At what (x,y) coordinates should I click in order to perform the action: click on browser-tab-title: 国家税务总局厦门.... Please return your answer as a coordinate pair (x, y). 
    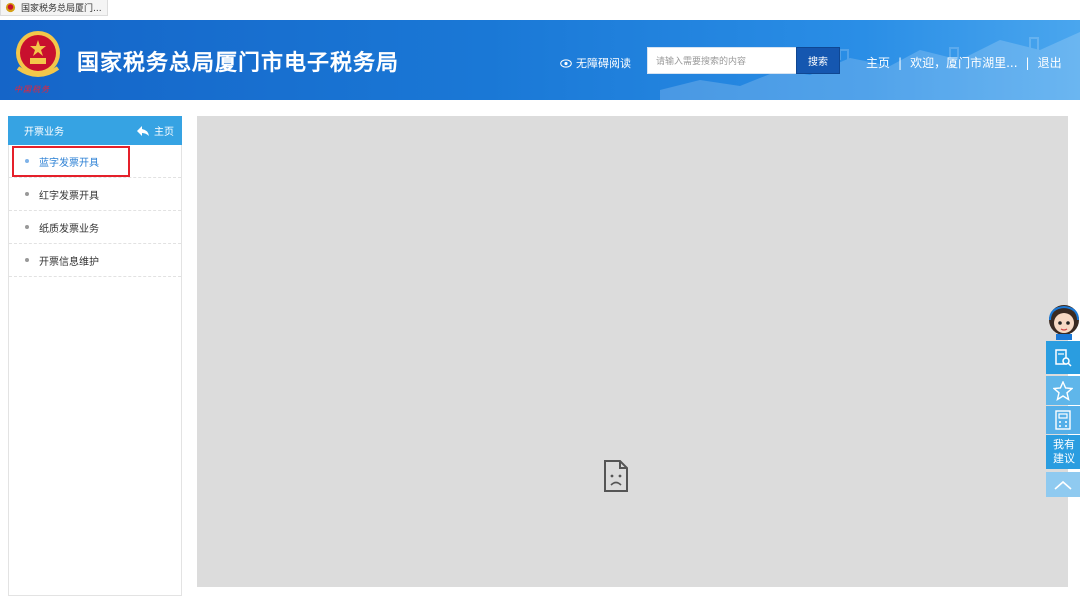
    Looking at the image, I should click on (61, 9).